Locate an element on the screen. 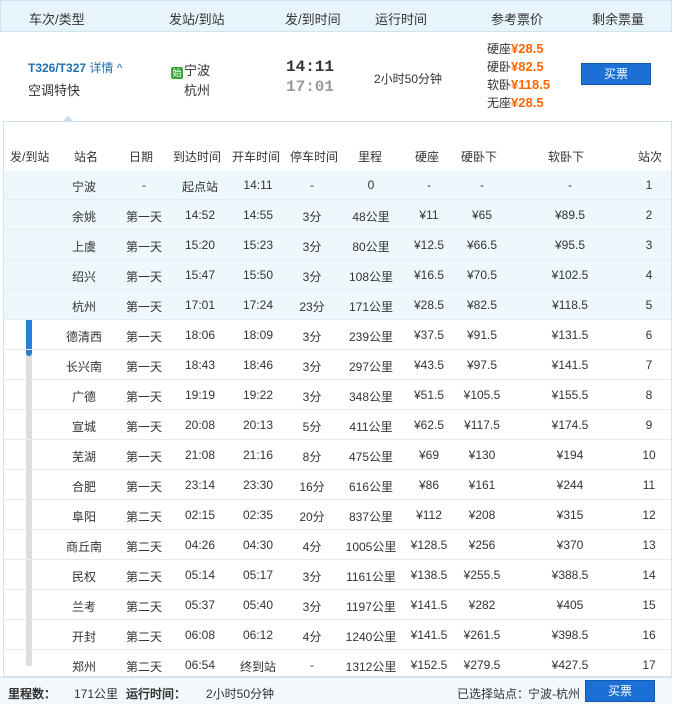  stop-row: 长兴南 第一天 18:43 18:46 3分 297公里 ¥43.5 ¥97.5 ¥141.5 7 is located at coordinates (337, 365).